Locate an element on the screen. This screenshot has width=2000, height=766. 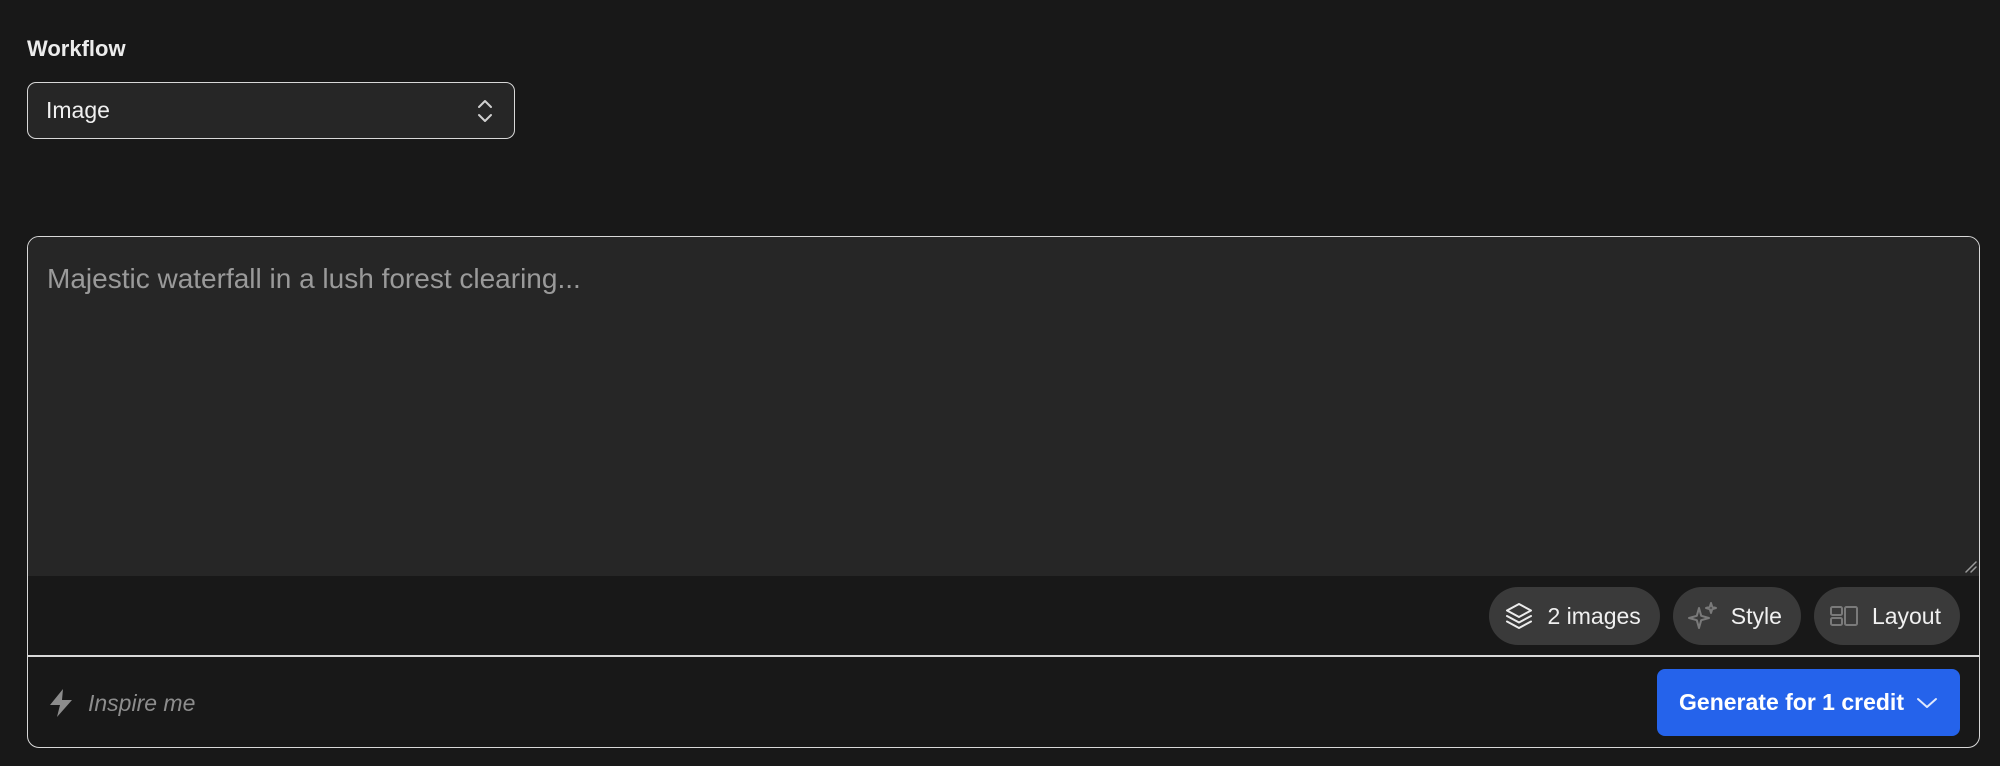
divider is located at coordinates (1003, 656).